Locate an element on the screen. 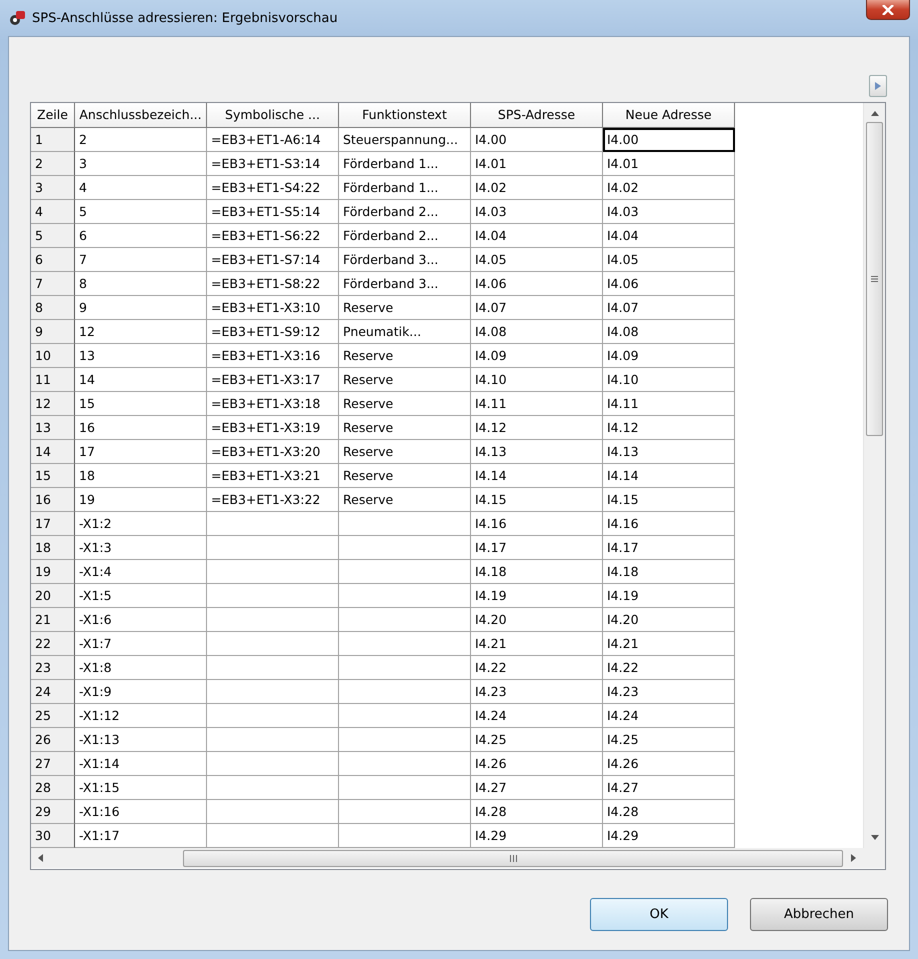 The width and height of the screenshot is (918, 959). row-number: 30 is located at coordinates (53, 836).